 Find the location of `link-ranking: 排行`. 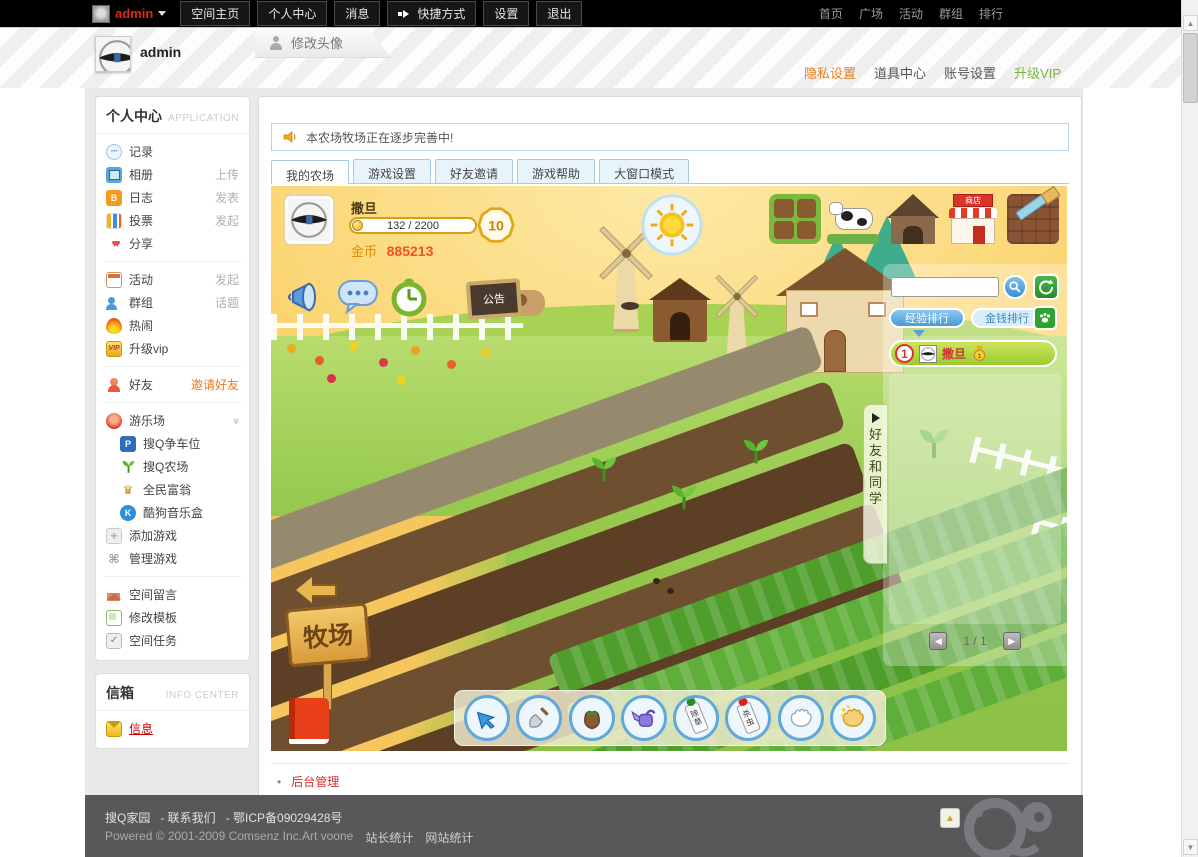

link-ranking: 排行 is located at coordinates (991, 13).